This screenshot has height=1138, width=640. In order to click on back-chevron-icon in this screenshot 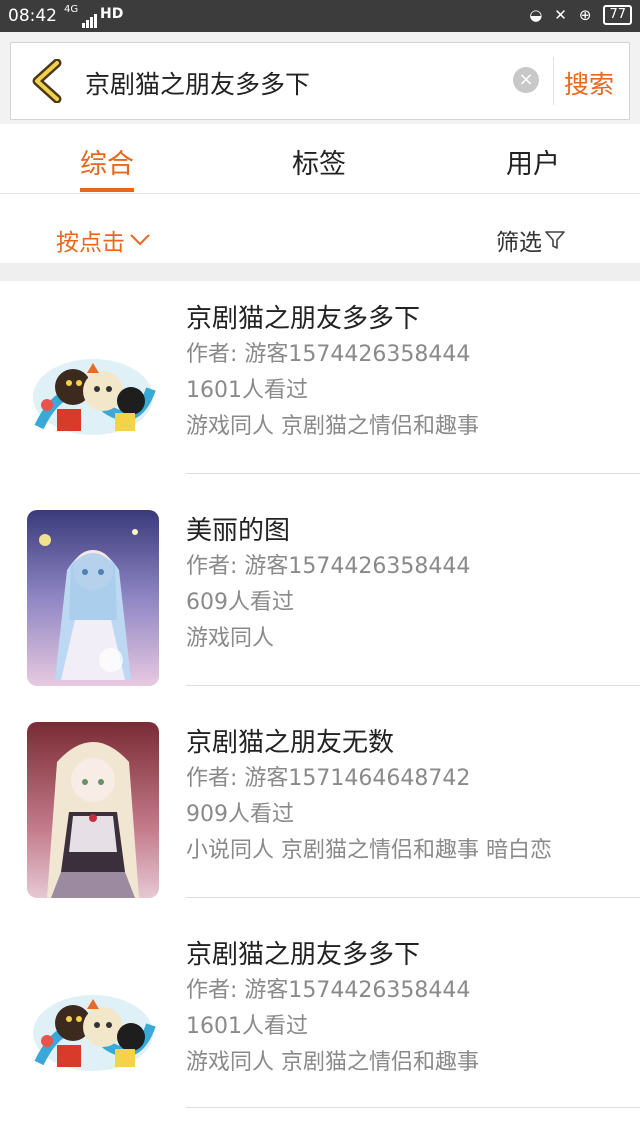, I will do `click(47, 81)`.